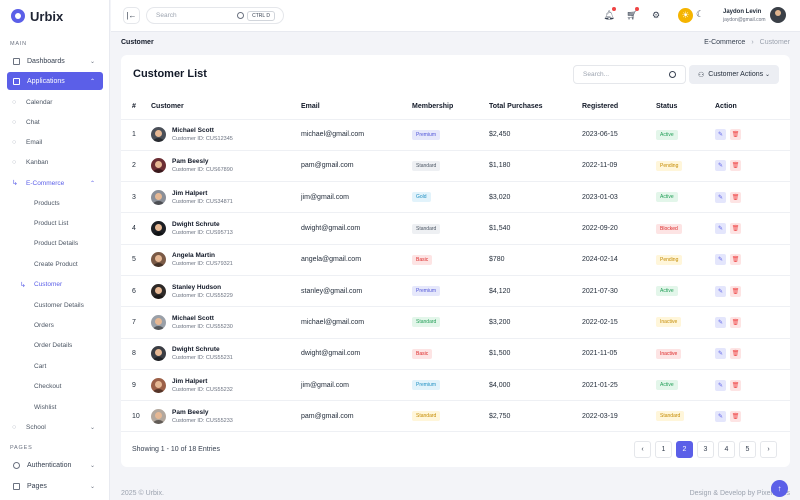 The image size is (800, 500). What do you see at coordinates (684, 449) in the screenshot?
I see `page-button-2: 2` at bounding box center [684, 449].